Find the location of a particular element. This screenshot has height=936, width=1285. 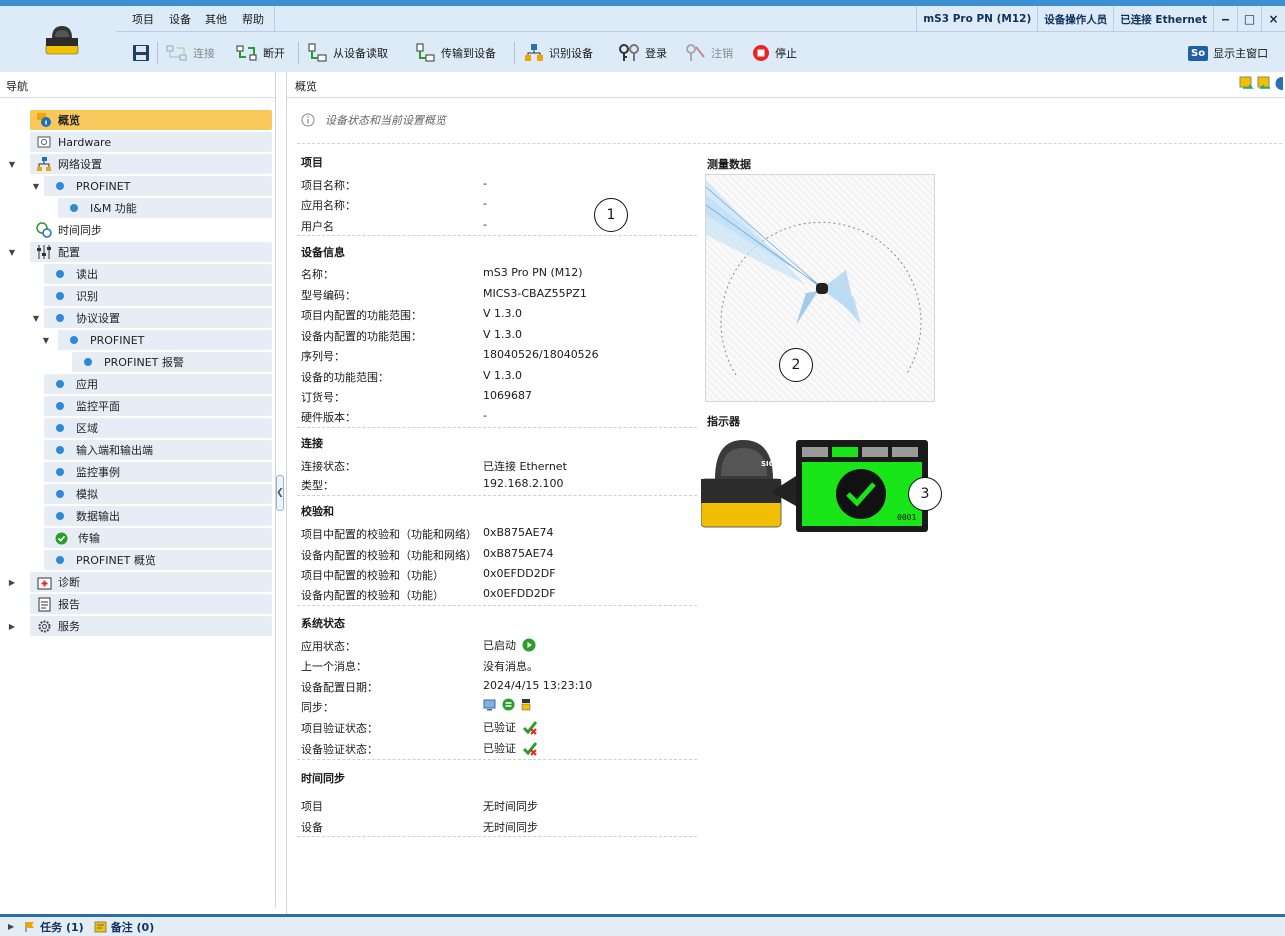

export-icon is located at coordinates (1246, 83).